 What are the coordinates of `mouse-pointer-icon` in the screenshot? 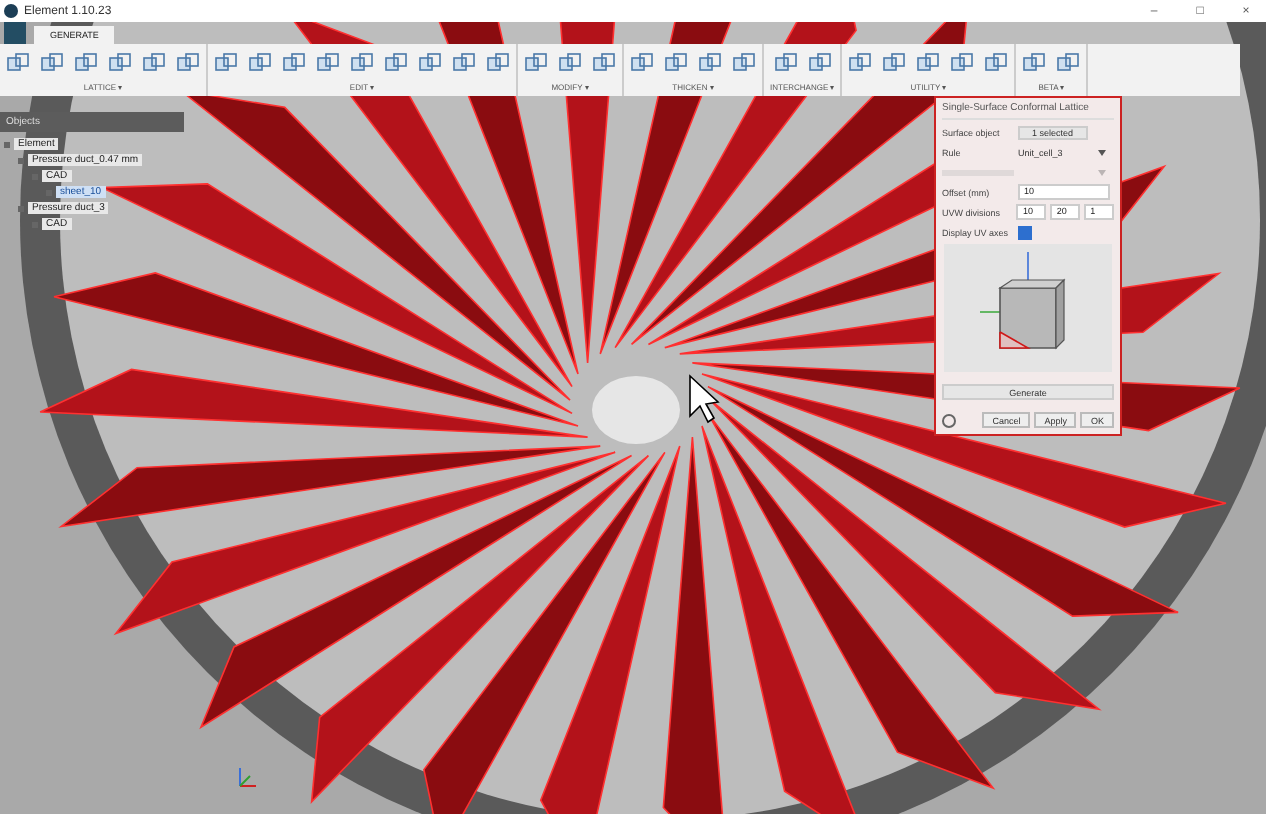 It's located at (704, 399).